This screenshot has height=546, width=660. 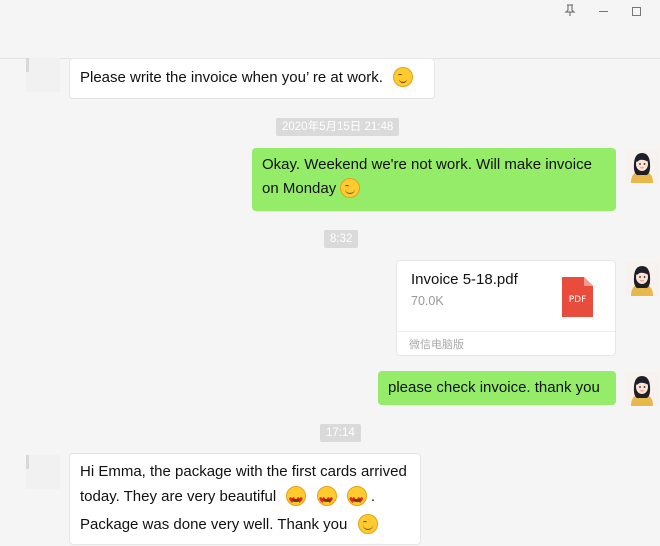 What do you see at coordinates (604, 11) in the screenshot?
I see `minimize-icon` at bounding box center [604, 11].